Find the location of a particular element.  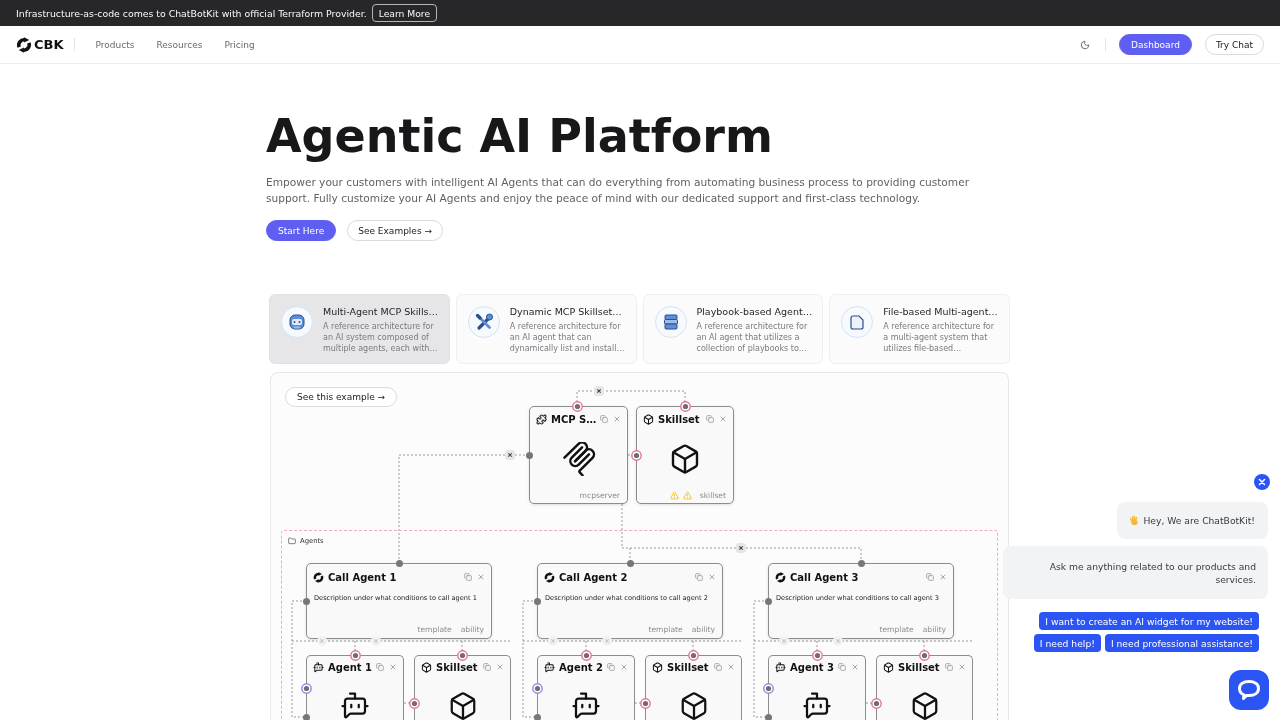

hero-button: Start Here is located at coordinates (301, 230).